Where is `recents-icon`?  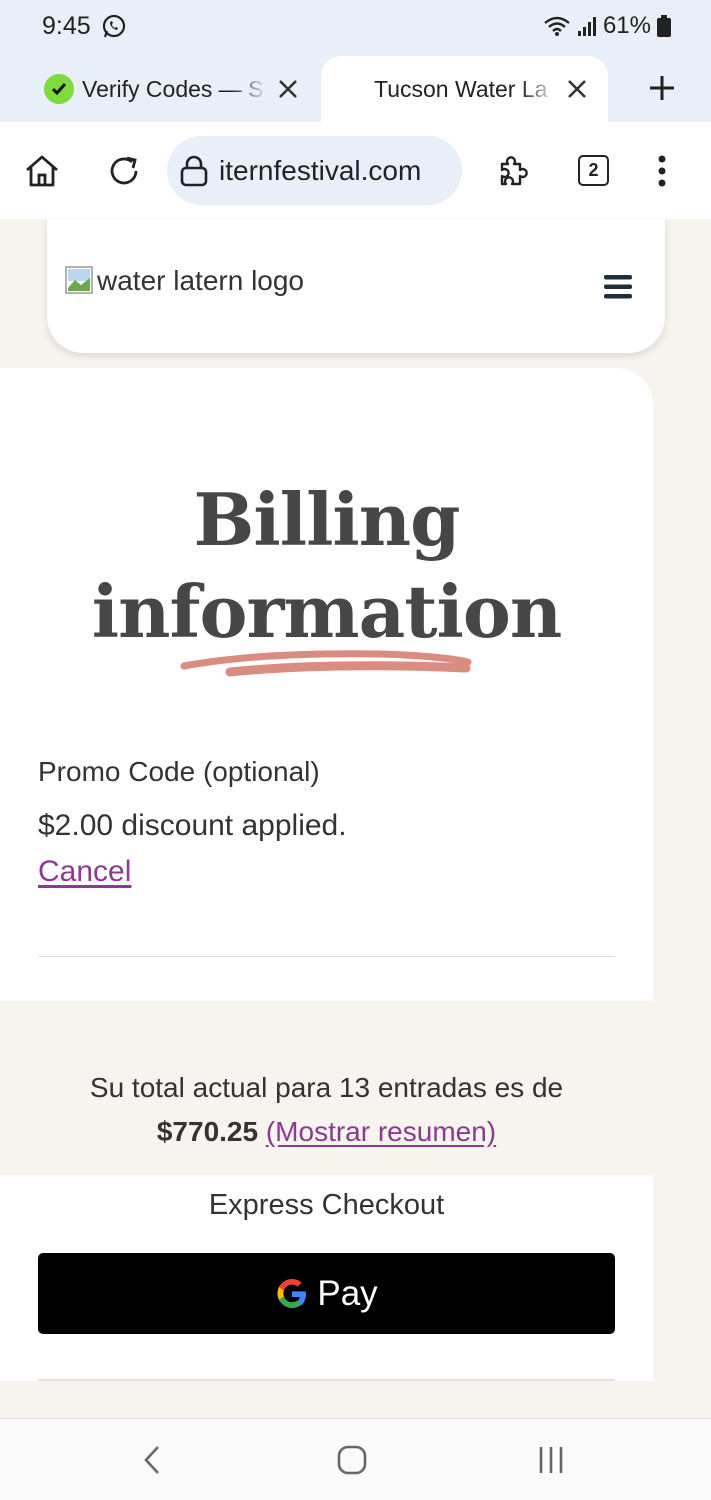
recents-icon is located at coordinates (551, 1460).